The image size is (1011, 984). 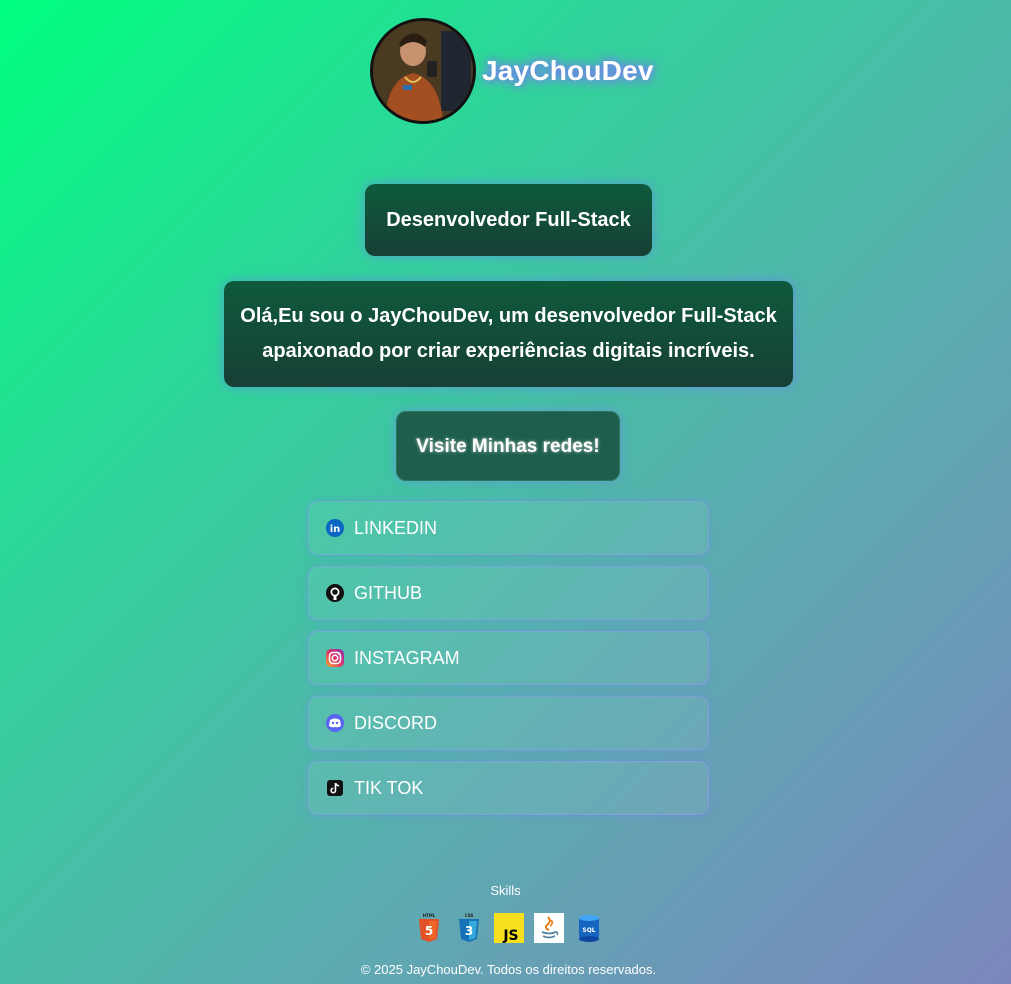 What do you see at coordinates (549, 928) in the screenshot?
I see `java-icon` at bounding box center [549, 928].